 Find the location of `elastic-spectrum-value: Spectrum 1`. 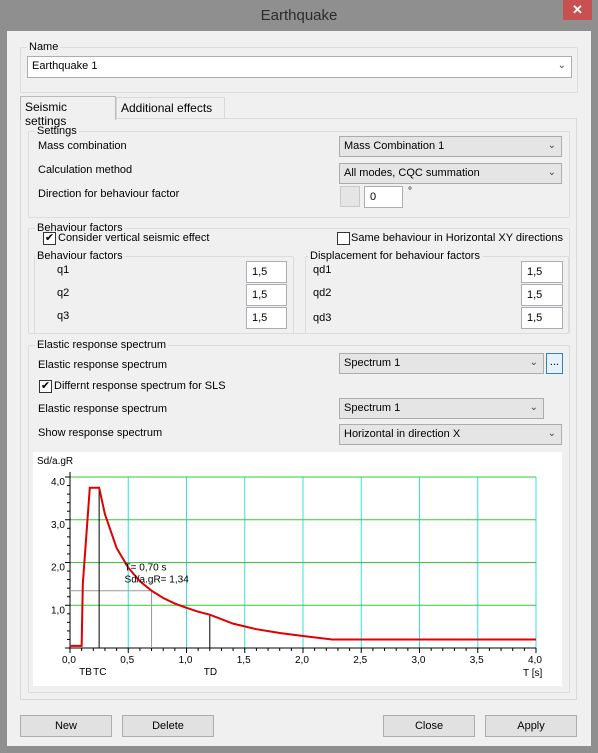

elastic-spectrum-value: Spectrum 1 is located at coordinates (372, 363).